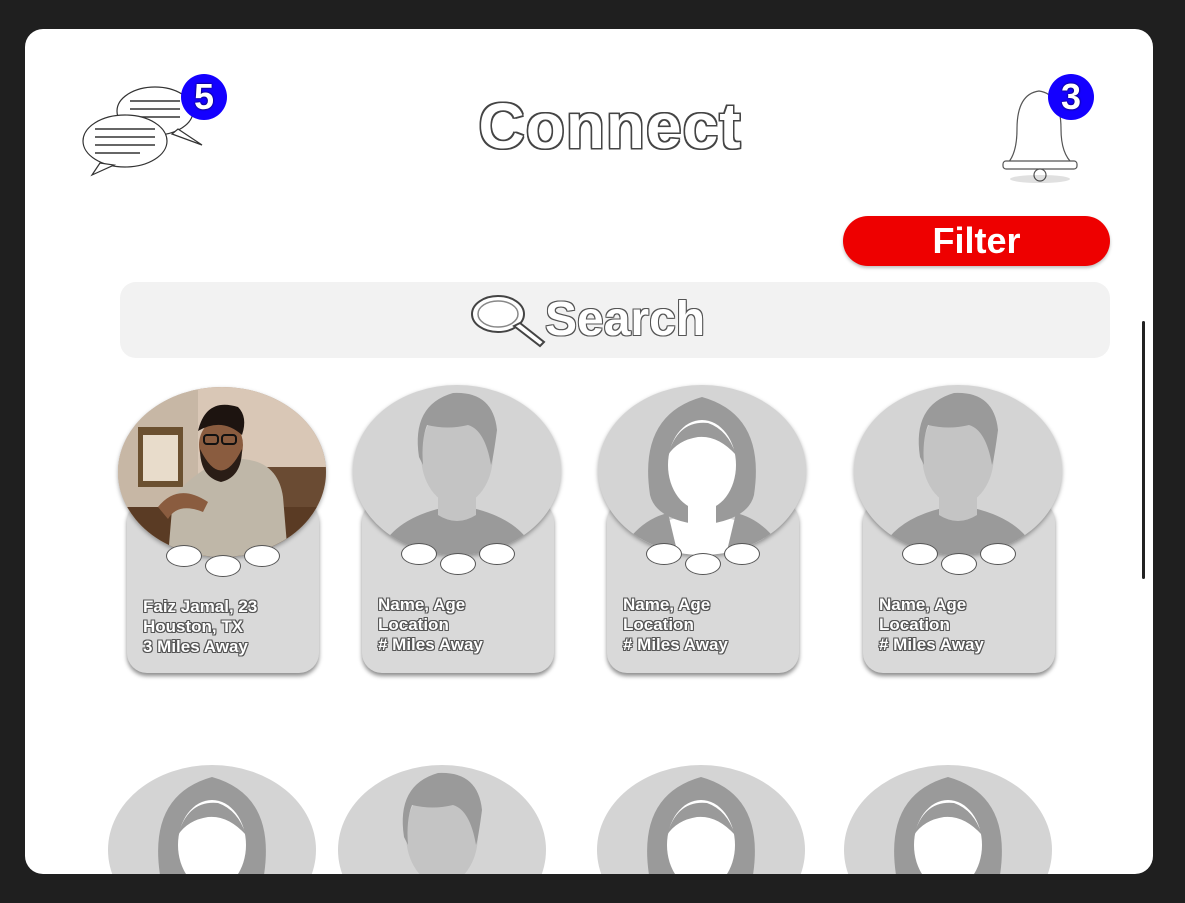 The image size is (1185, 903). What do you see at coordinates (200, 606) in the screenshot?
I see `profile-name-age: Faiz Jamal, 23` at bounding box center [200, 606].